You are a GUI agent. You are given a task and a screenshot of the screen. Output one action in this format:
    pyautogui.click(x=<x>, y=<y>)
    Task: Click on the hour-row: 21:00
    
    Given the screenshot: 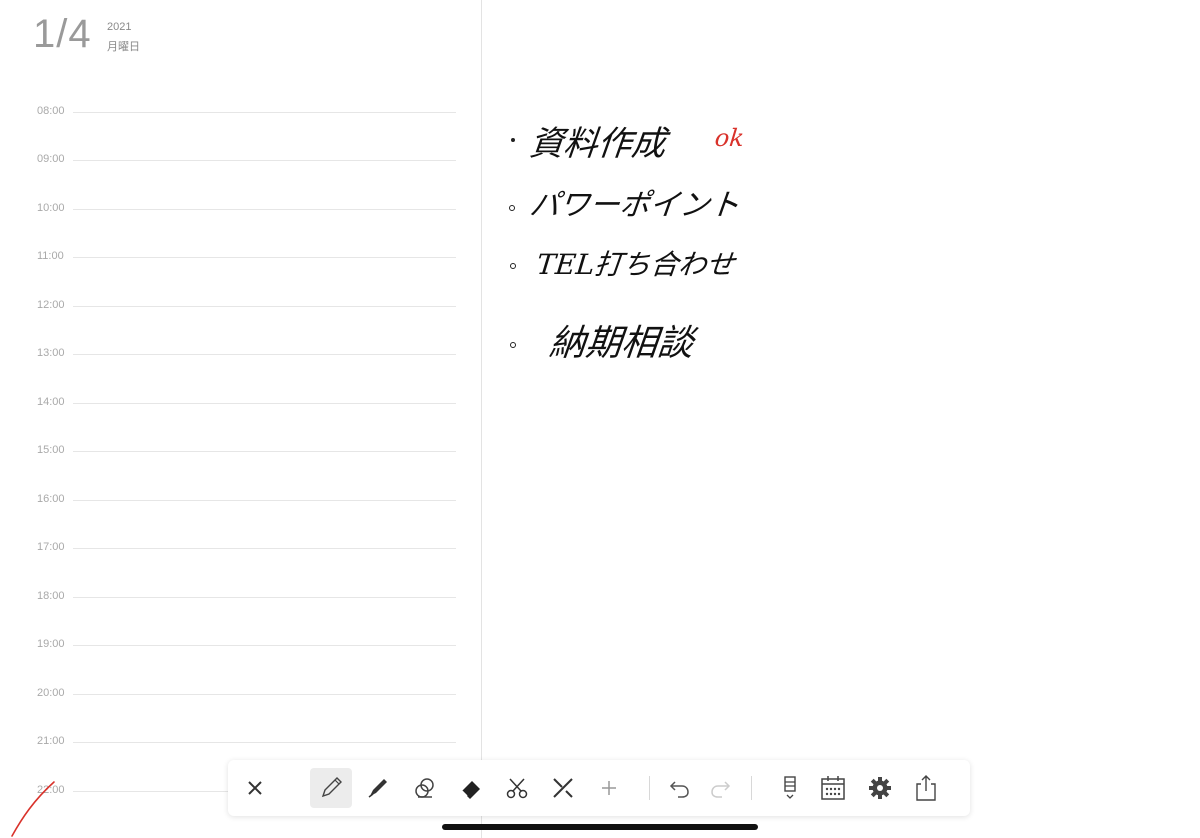 What is the action you would take?
    pyautogui.click(x=240, y=745)
    